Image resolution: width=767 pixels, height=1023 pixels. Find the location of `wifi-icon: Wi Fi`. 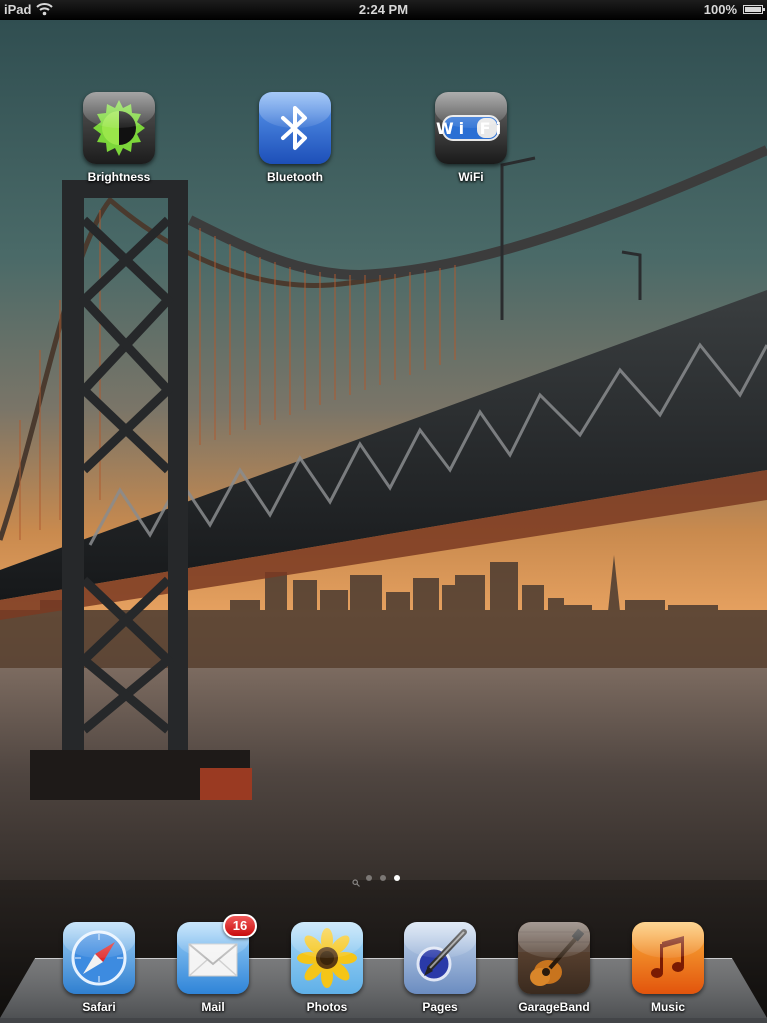

wifi-icon: Wi Fi is located at coordinates (471, 128).